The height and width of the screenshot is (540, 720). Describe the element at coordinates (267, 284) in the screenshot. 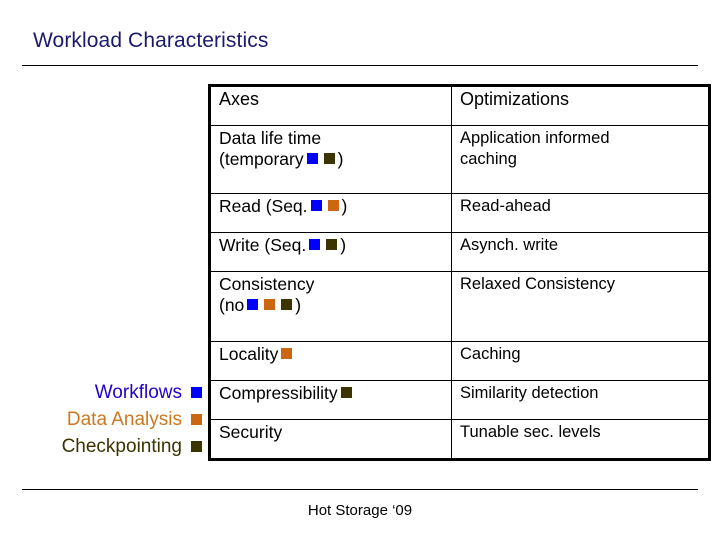

I see `axis-text-primary: Consistency` at that location.